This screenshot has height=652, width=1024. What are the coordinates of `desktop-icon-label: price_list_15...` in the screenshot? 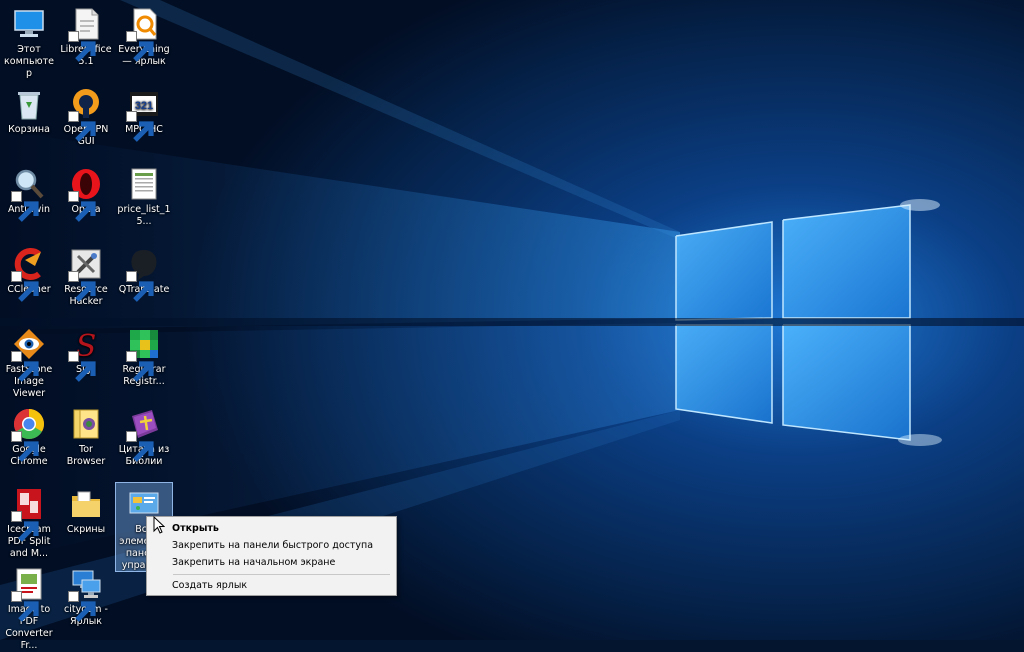 It's located at (144, 215).